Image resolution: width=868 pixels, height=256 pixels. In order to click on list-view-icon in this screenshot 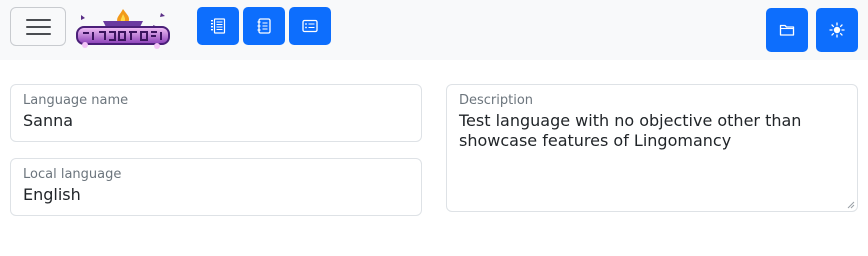, I will do `click(218, 26)`.